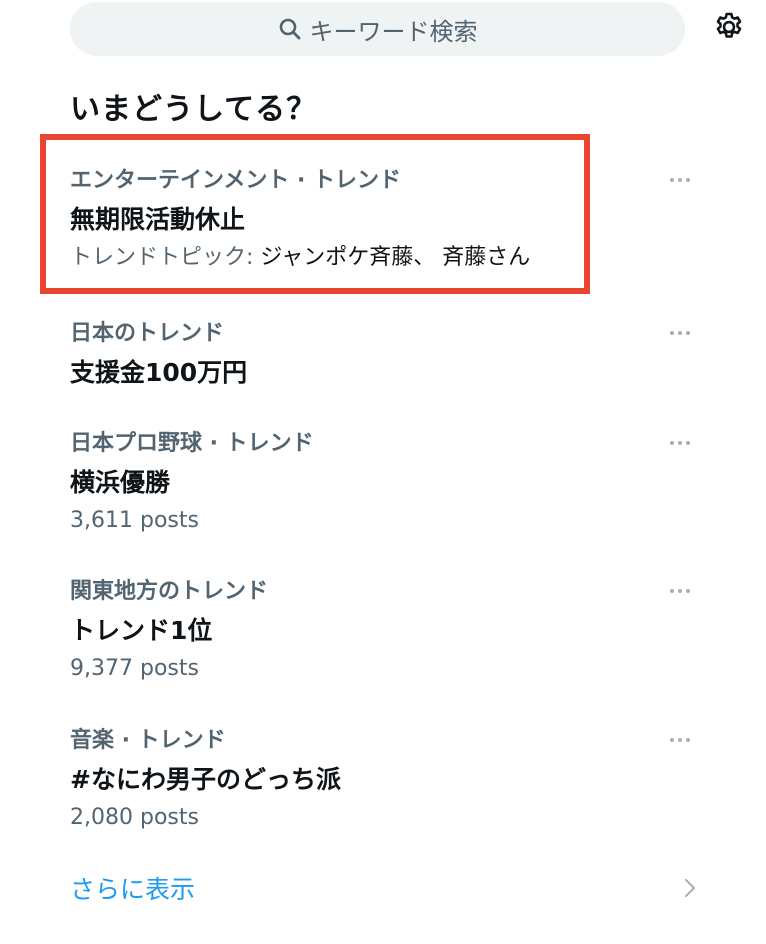 Image resolution: width=766 pixels, height=944 pixels. What do you see at coordinates (134, 520) in the screenshot?
I see `trend-post-count: 3,611 posts` at bounding box center [134, 520].